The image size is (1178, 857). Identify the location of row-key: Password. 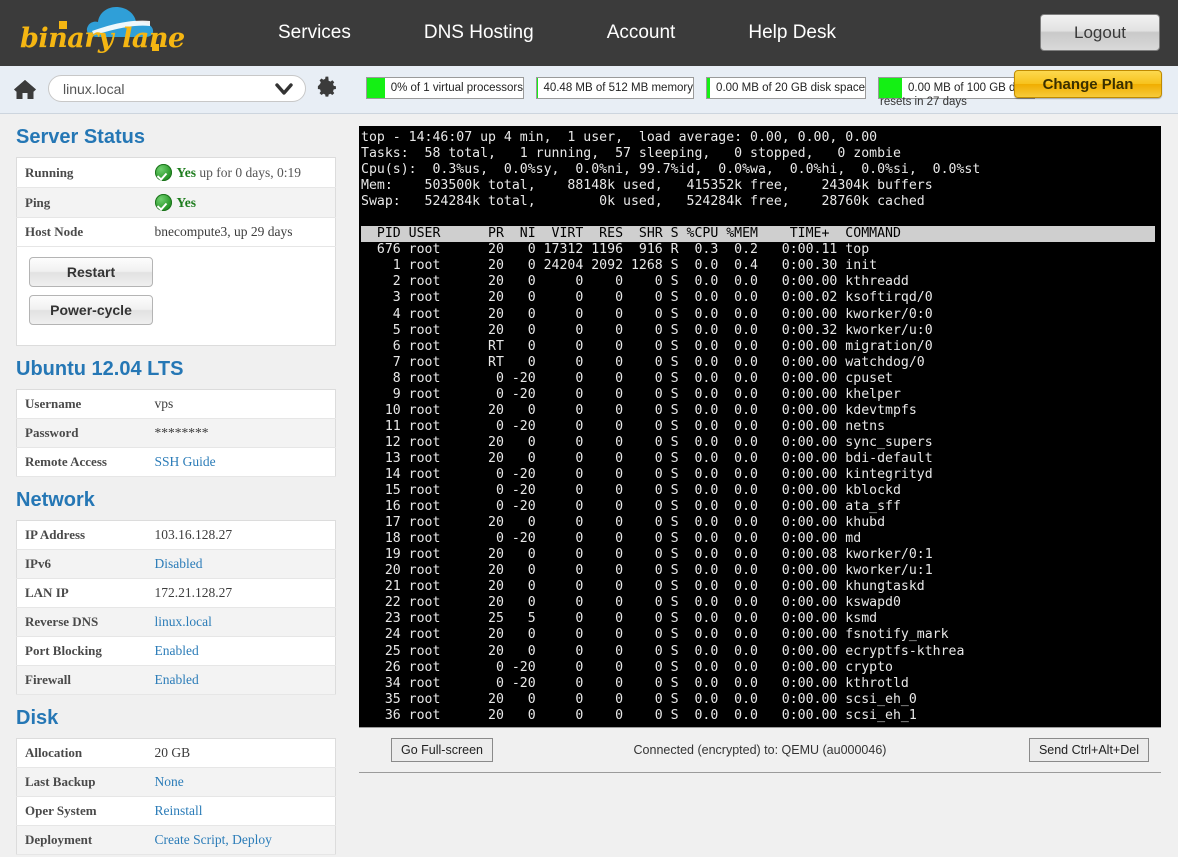
(82, 433).